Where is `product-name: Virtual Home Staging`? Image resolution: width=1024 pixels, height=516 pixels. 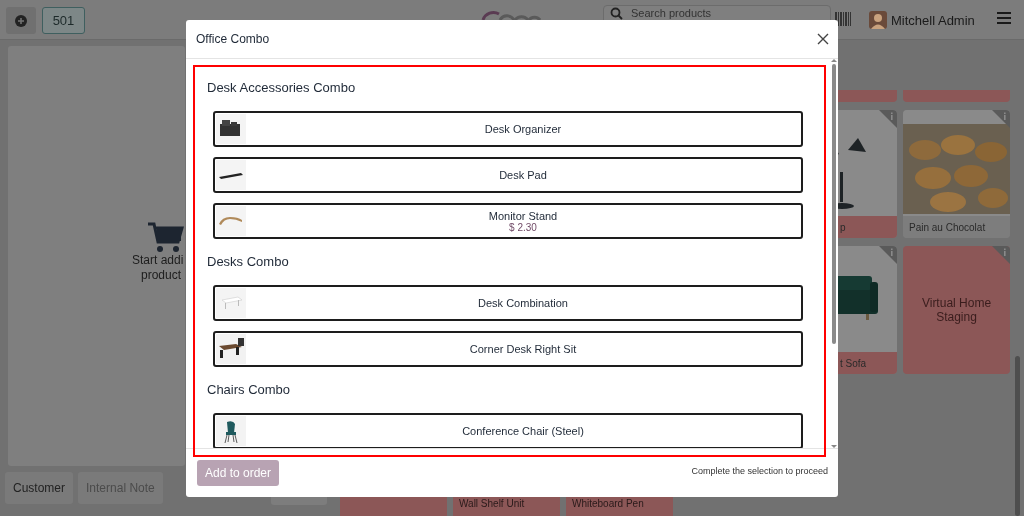 product-name: Virtual Home Staging is located at coordinates (956, 310).